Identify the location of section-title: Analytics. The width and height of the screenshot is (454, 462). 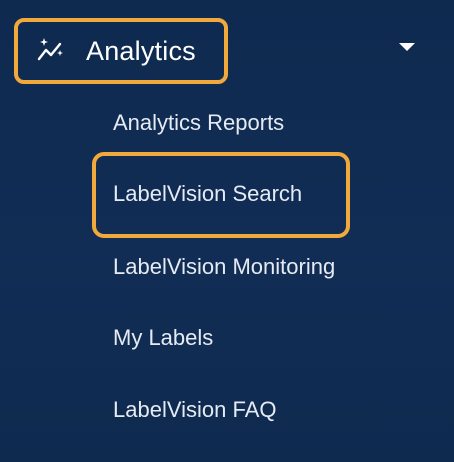
(141, 50).